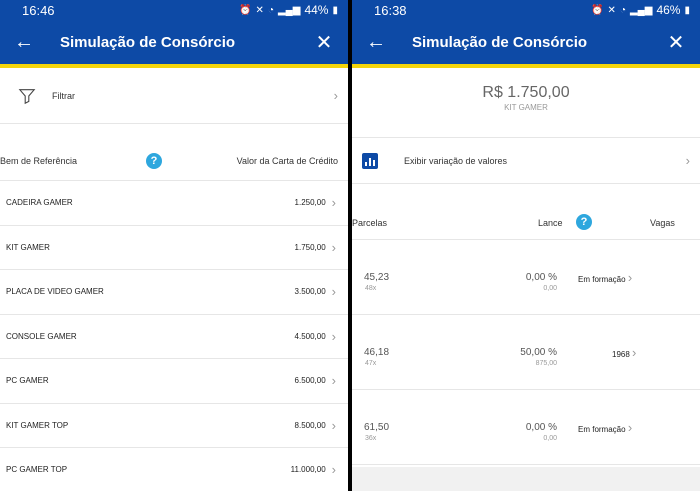 This screenshot has width=700, height=491. What do you see at coordinates (371, 438) in the screenshot?
I see `installment-count: 36x` at bounding box center [371, 438].